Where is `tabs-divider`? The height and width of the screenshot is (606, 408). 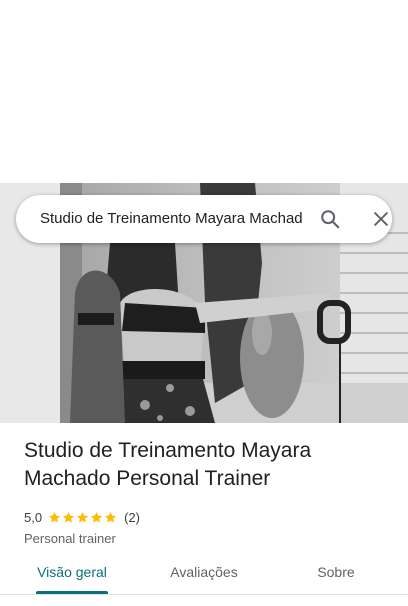 tabs-divider is located at coordinates (204, 594).